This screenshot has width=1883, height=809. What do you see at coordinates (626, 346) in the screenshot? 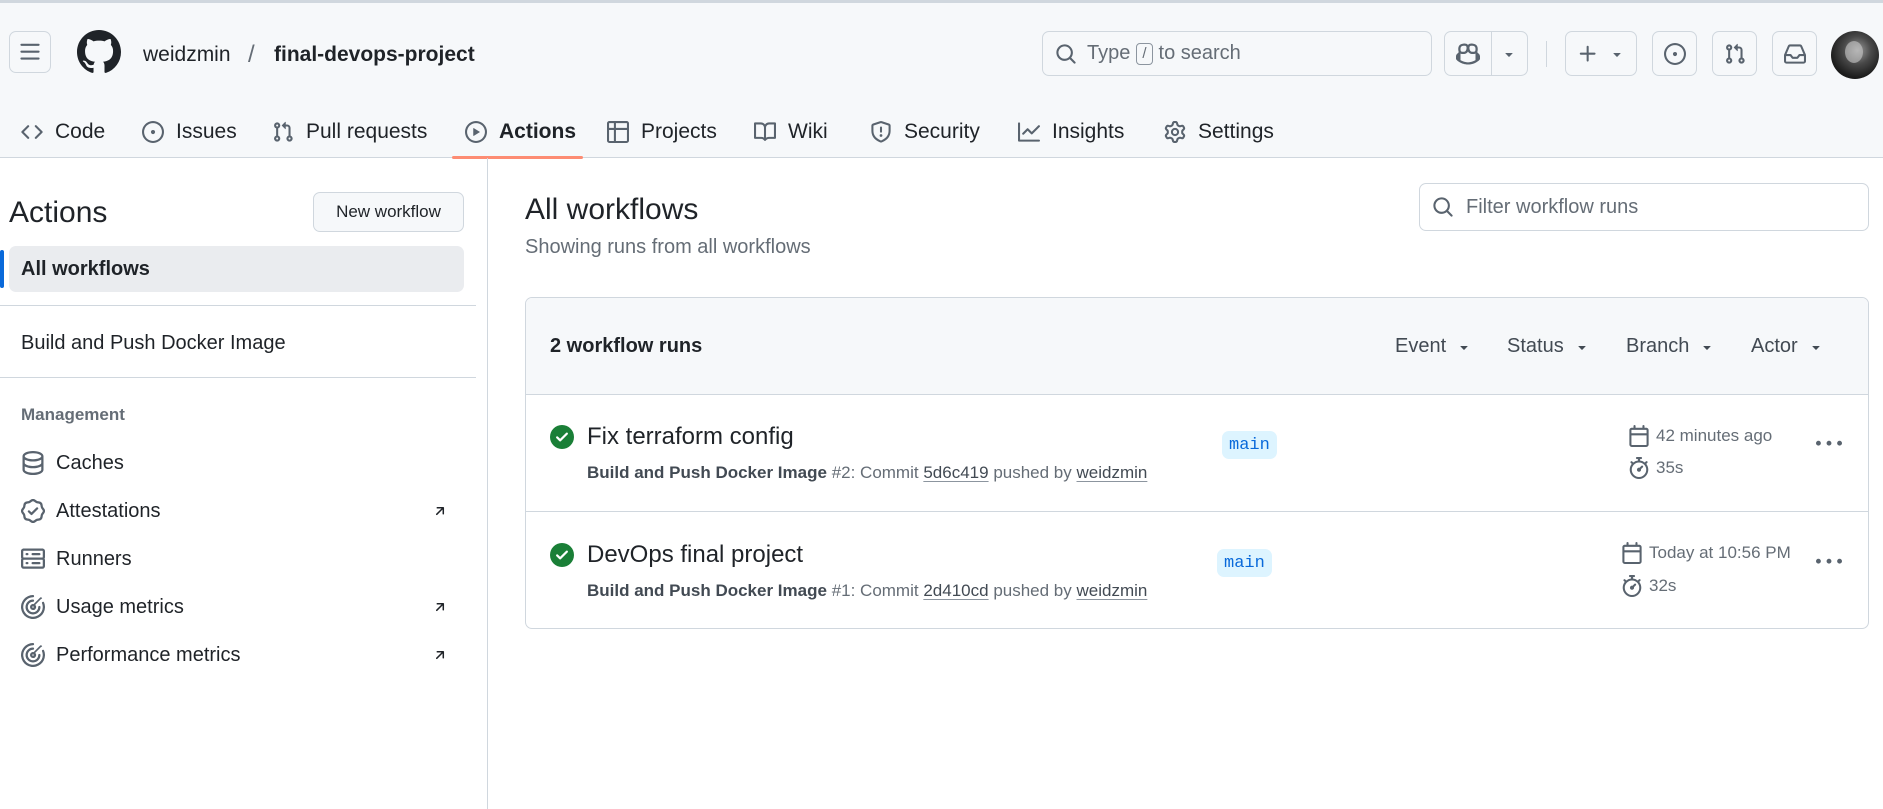
I see `runs-count: 2 workflow runs` at bounding box center [626, 346].